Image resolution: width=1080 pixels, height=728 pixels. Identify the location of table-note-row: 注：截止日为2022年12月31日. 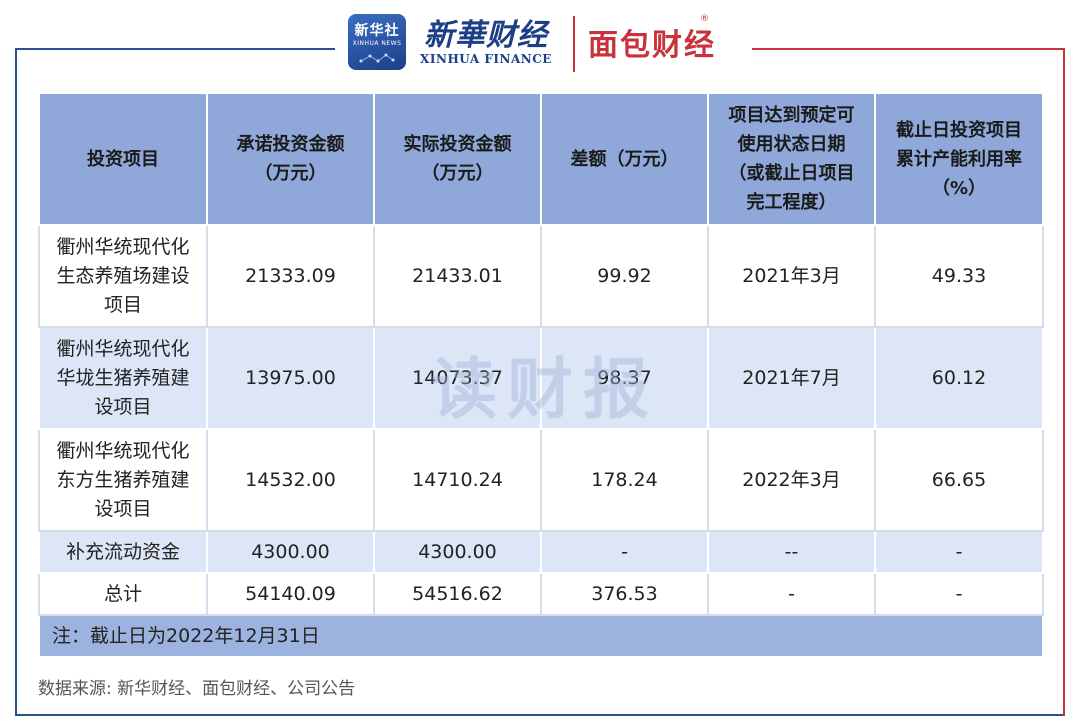
(541, 636).